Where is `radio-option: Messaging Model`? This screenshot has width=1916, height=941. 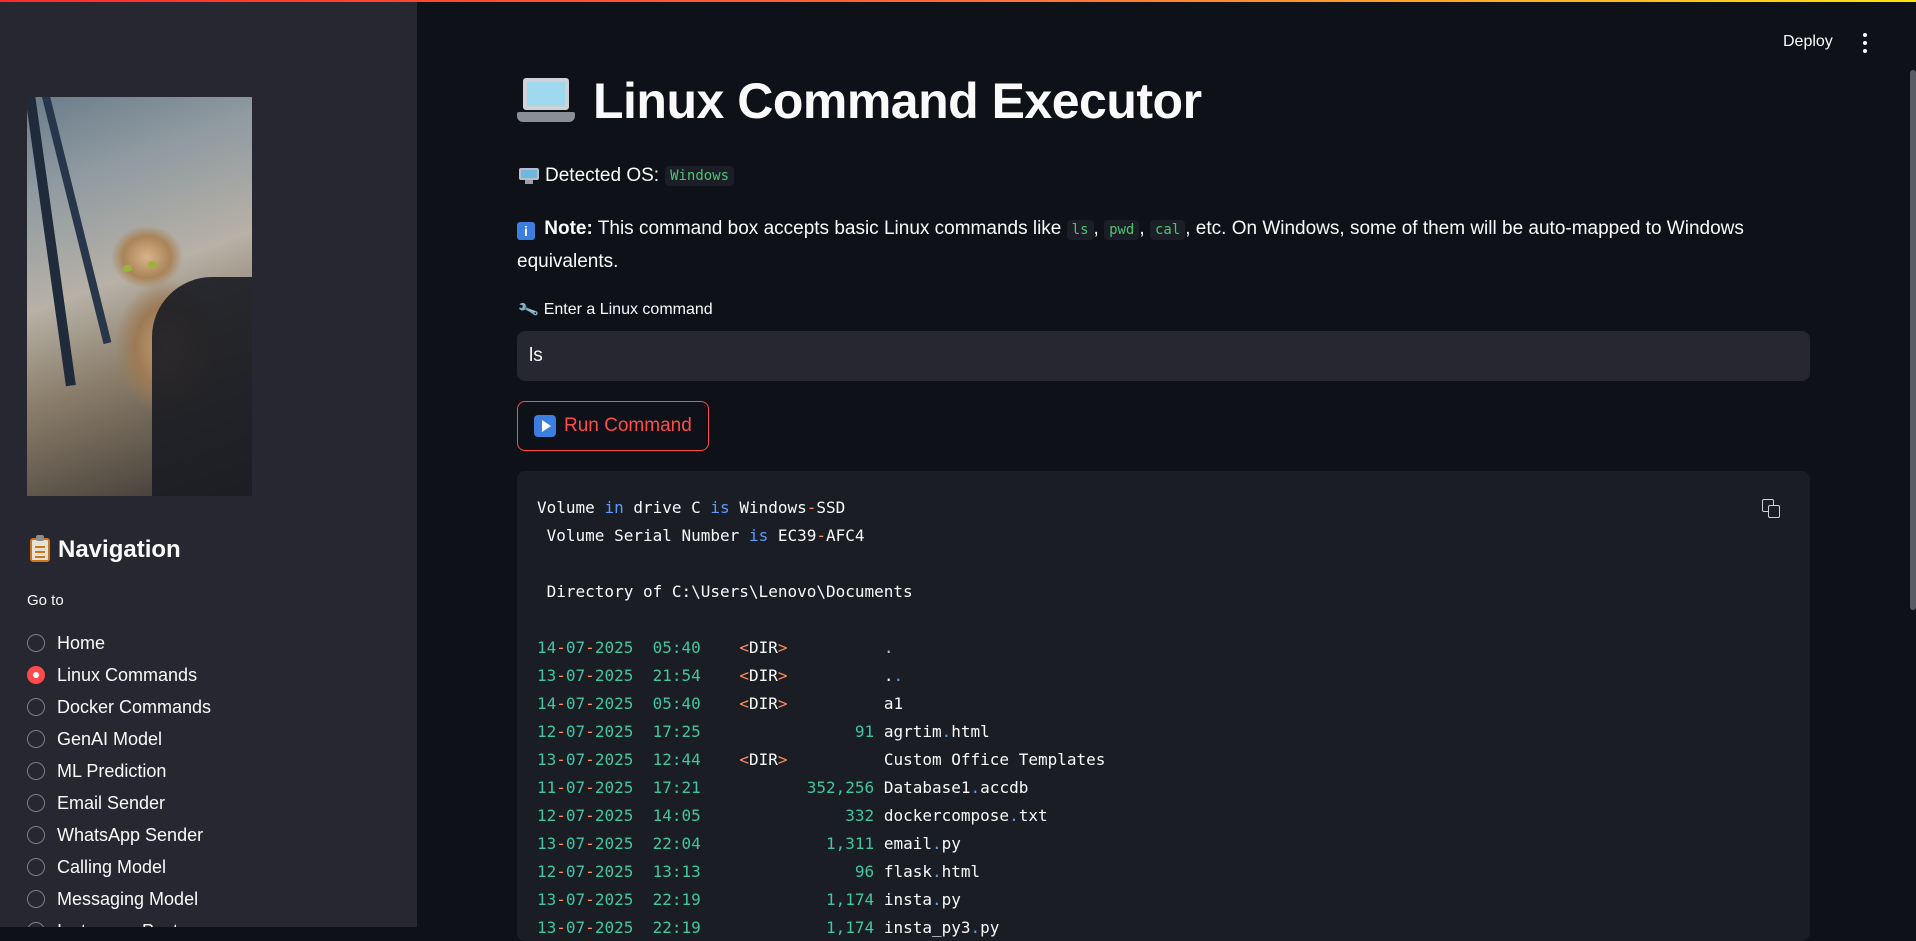
radio-option: Messaging Model is located at coordinates (119, 899).